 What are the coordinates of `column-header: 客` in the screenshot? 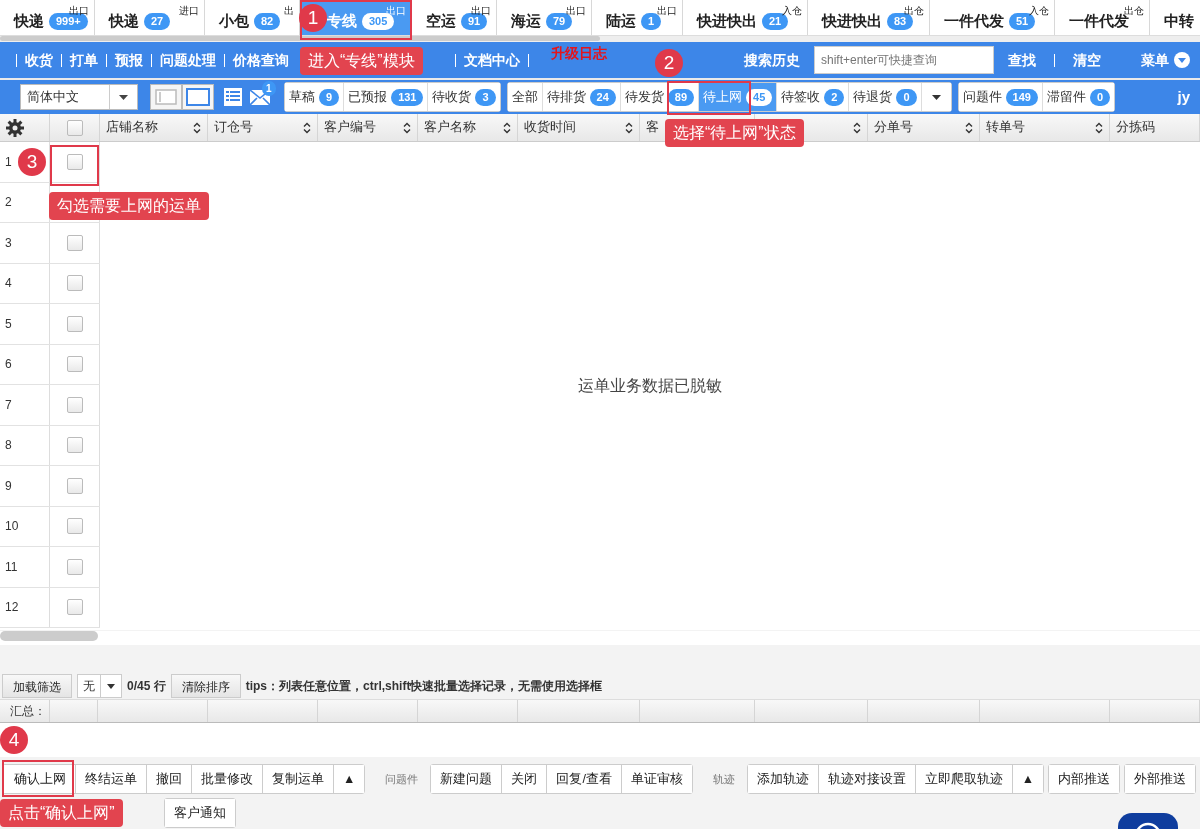 It's located at (652, 127).